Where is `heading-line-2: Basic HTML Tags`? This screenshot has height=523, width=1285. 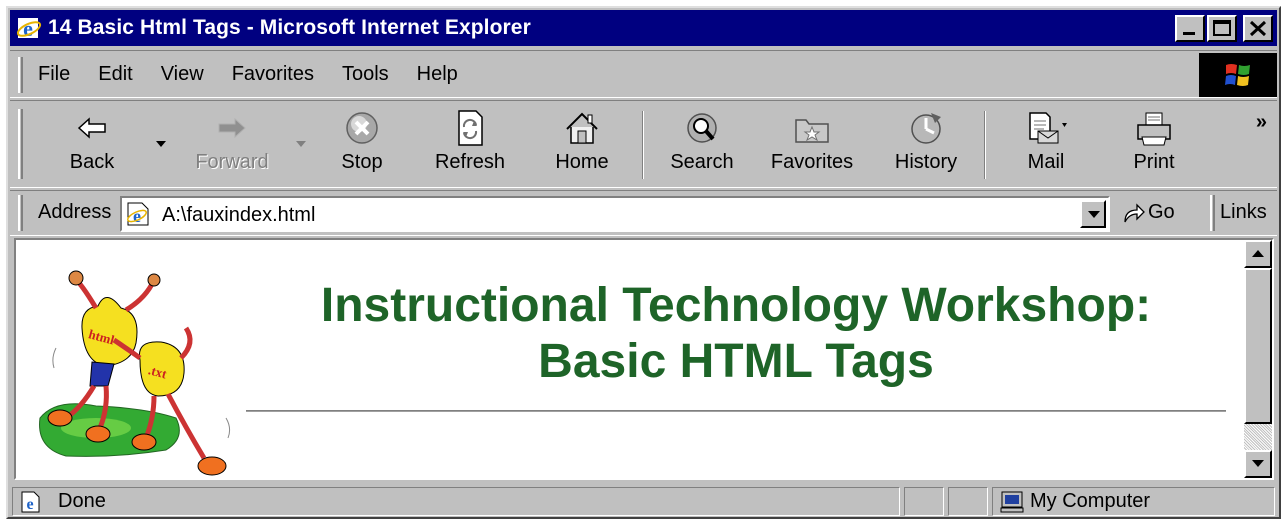 heading-line-2: Basic HTML Tags is located at coordinates (736, 361).